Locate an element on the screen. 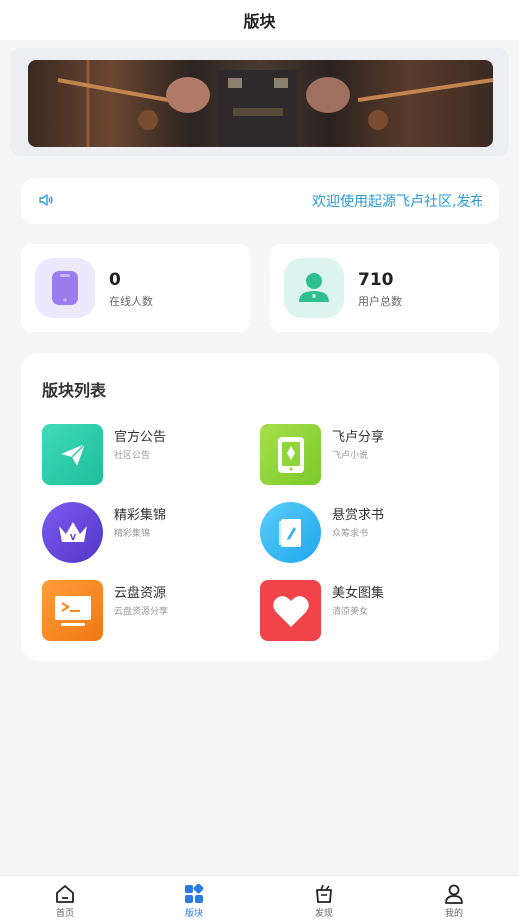 The height and width of the screenshot is (923, 519). board-item-desc: 飞卢小说 is located at coordinates (350, 456).